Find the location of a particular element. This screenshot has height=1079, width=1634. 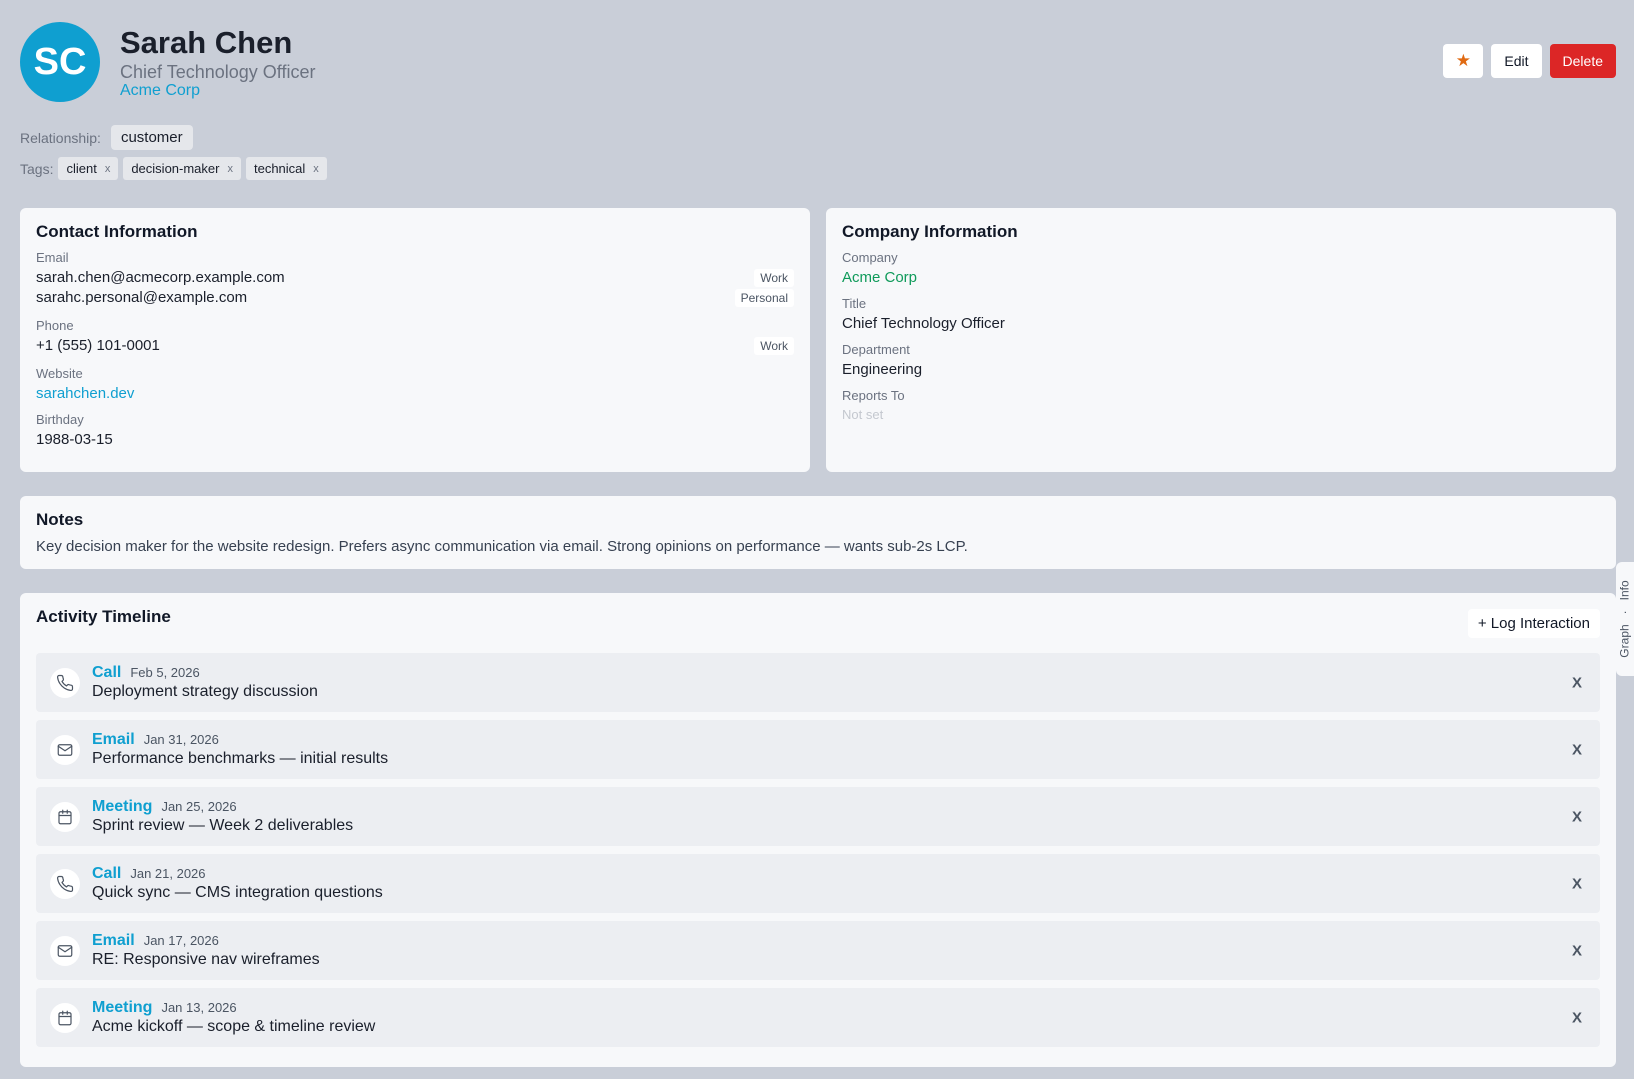

activity-header: Email Jan 31, 2026 is located at coordinates (240, 740).